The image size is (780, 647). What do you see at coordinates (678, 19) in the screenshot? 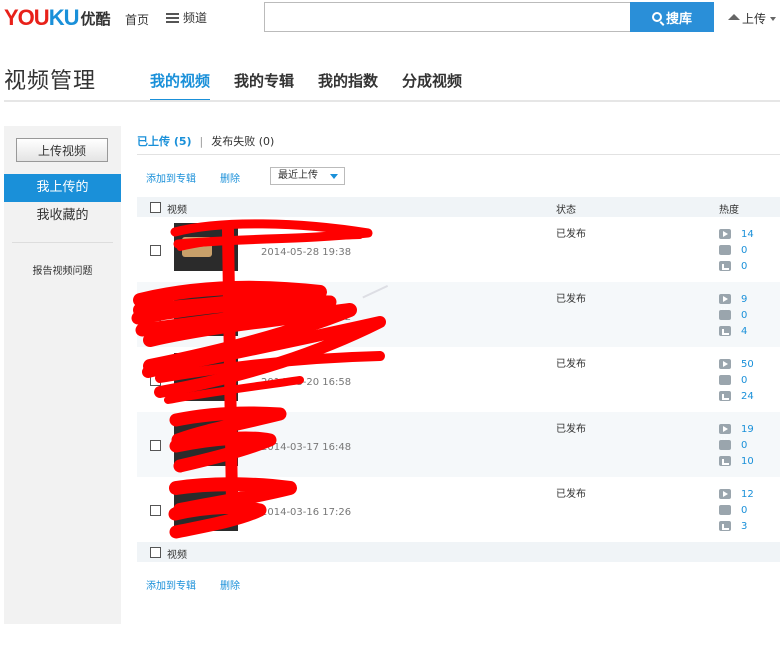
I see `search-button-label: 搜库` at bounding box center [678, 19].